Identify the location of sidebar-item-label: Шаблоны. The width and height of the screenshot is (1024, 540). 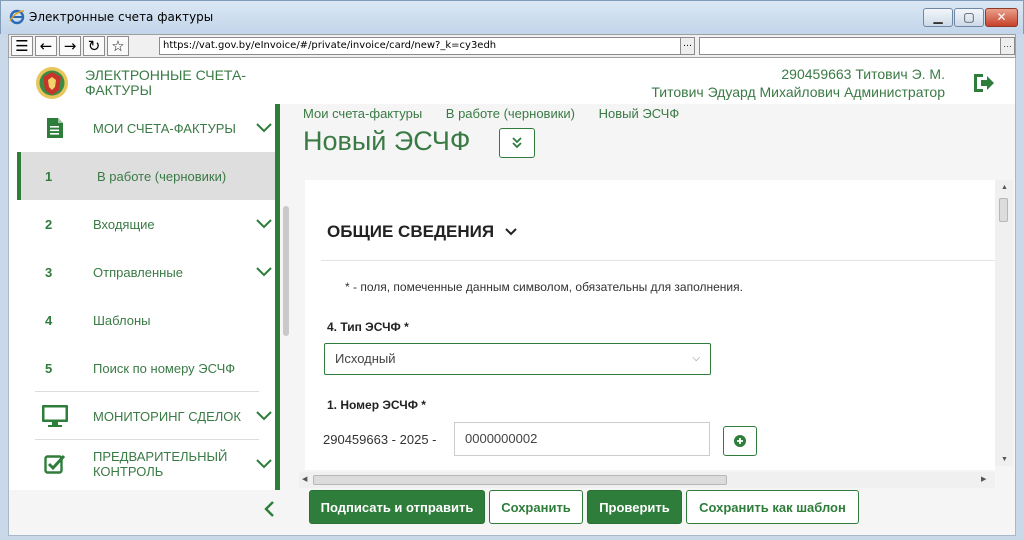
(122, 320).